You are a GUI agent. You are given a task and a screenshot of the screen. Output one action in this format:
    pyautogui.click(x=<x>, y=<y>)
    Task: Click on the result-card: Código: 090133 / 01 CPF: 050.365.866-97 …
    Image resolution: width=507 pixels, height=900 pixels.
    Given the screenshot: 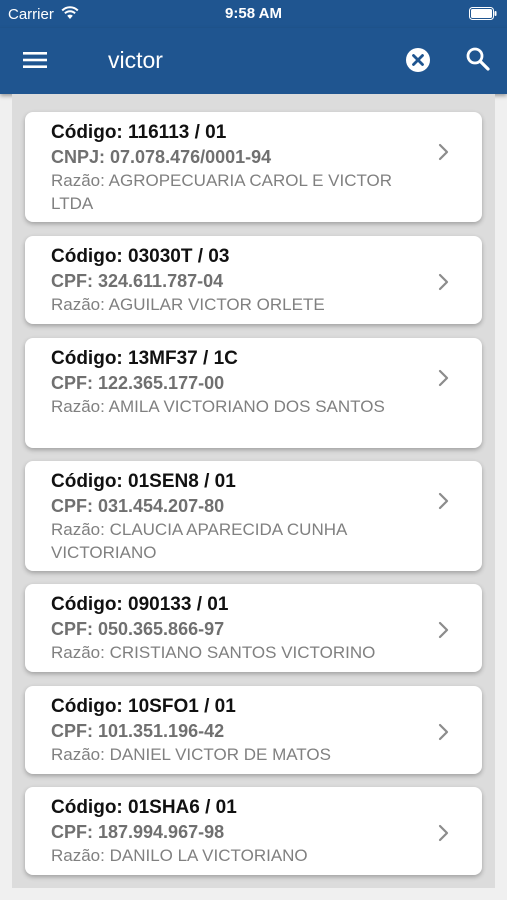 What is the action you would take?
    pyautogui.click(x=253, y=628)
    